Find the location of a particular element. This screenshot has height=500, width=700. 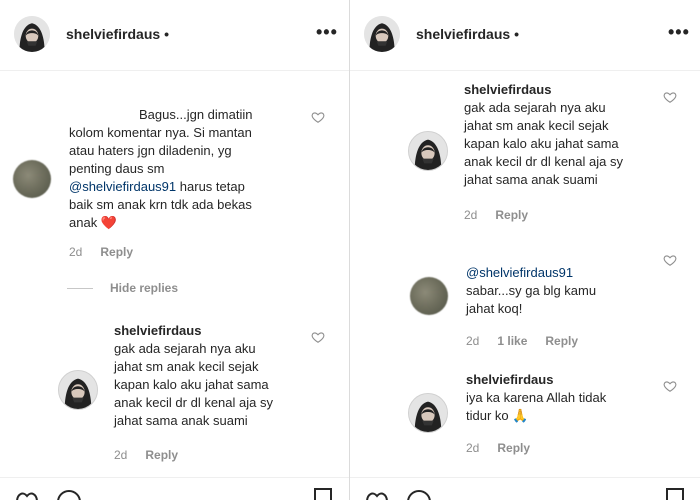

comment-line: anak is located at coordinates (83, 222).